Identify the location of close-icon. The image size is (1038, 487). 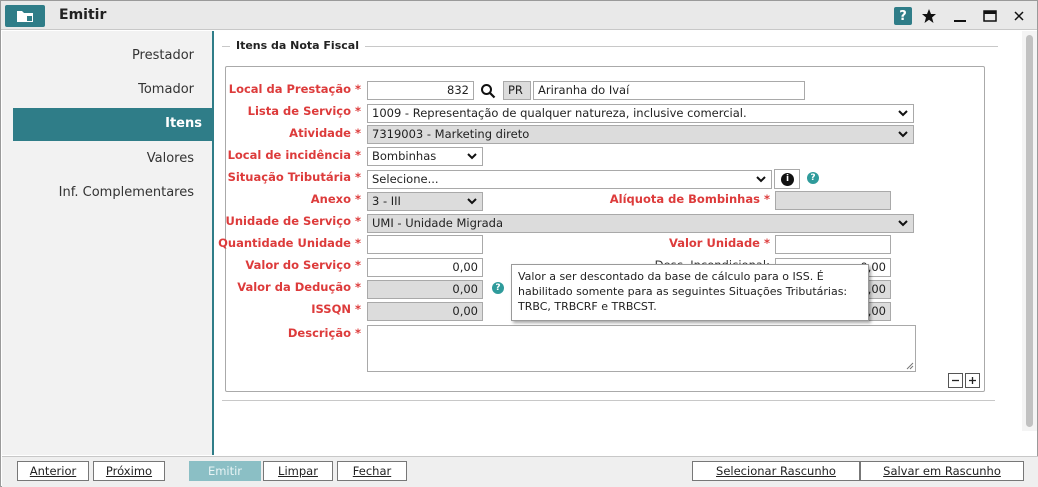
(1019, 16).